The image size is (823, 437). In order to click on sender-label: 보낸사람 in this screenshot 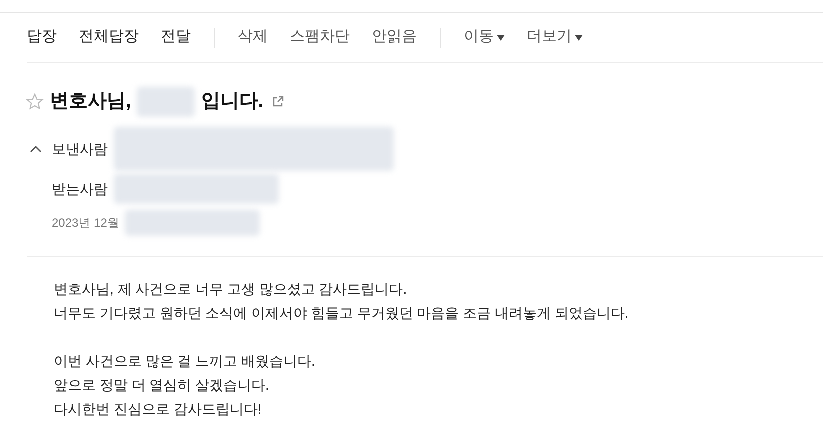, I will do `click(80, 149)`.